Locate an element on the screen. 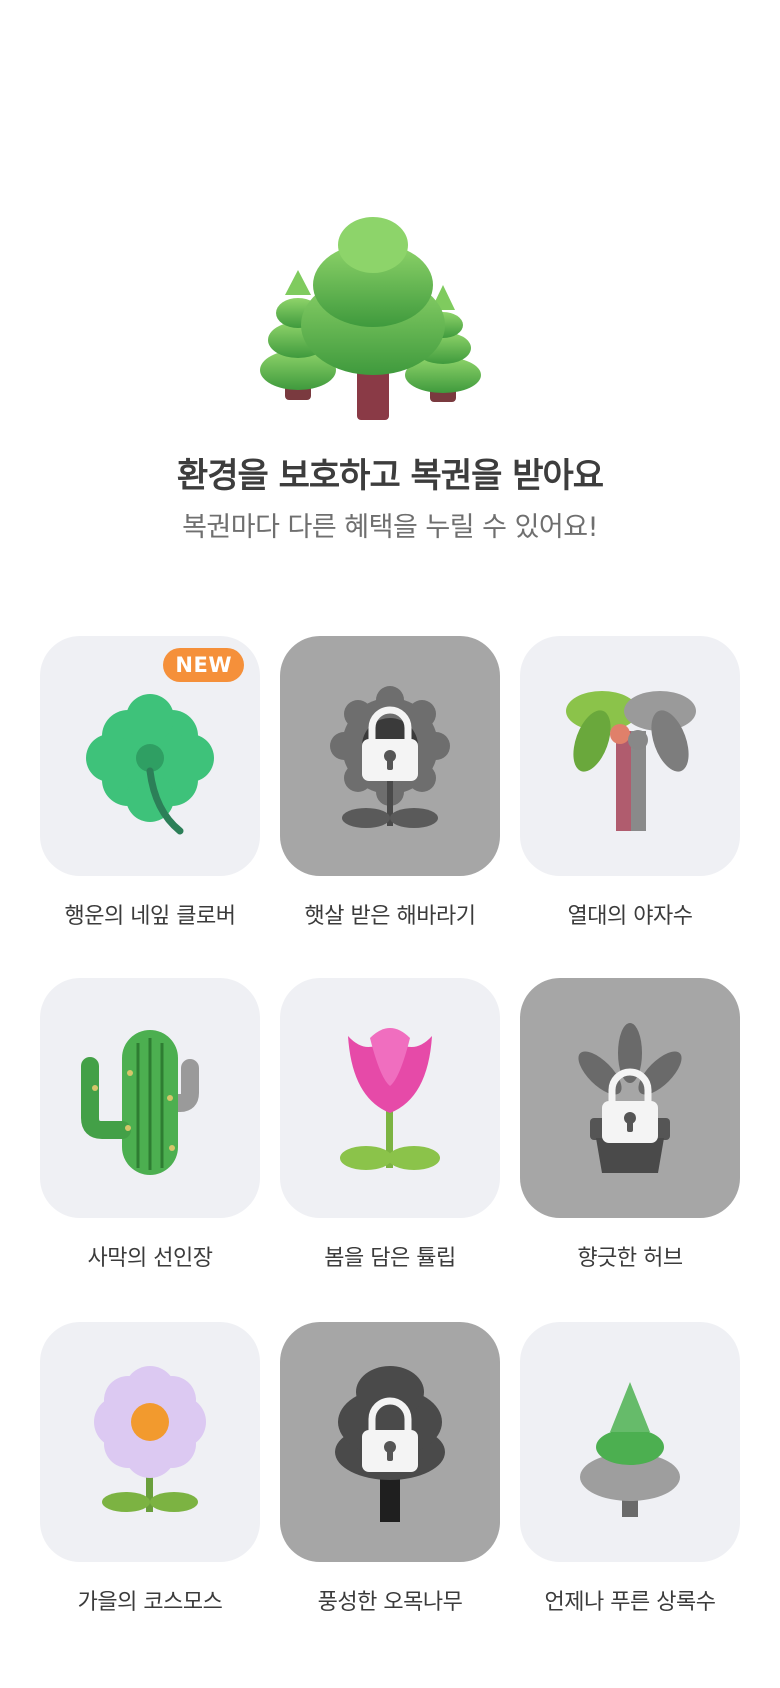  cosmos-flower-icon is located at coordinates (150, 1439).